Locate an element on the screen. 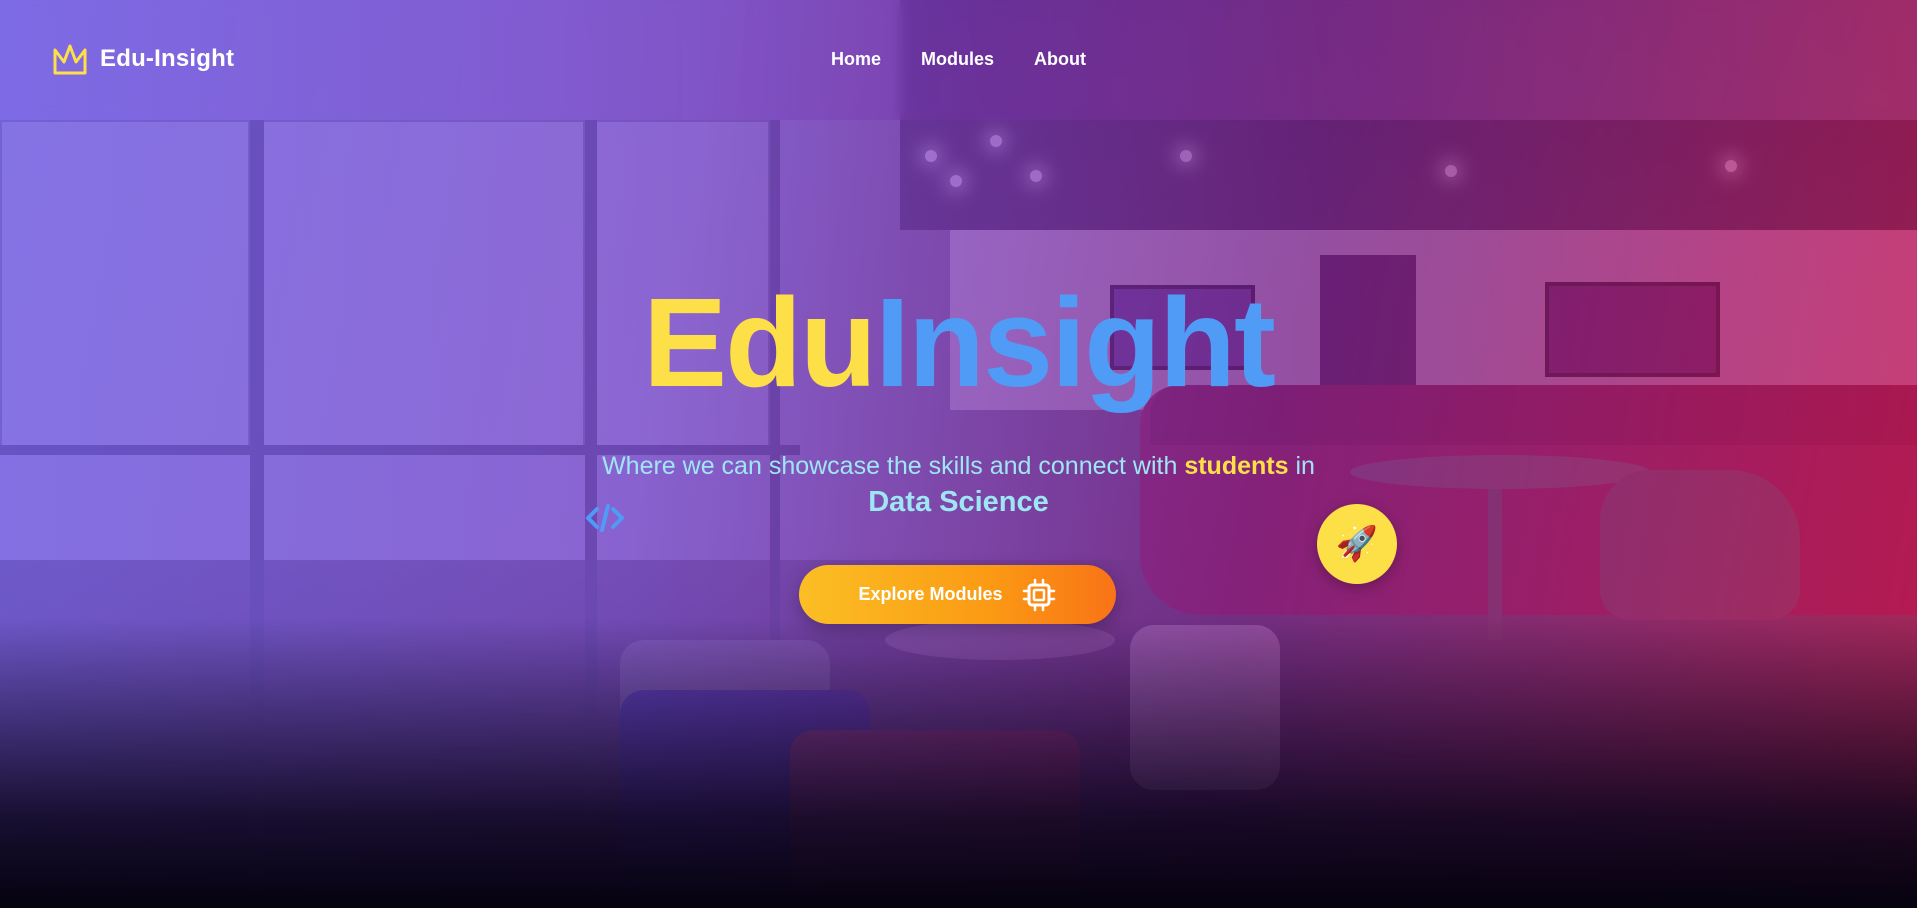 The height and width of the screenshot is (908, 1917). brand: Edu-Insight is located at coordinates (143, 59).